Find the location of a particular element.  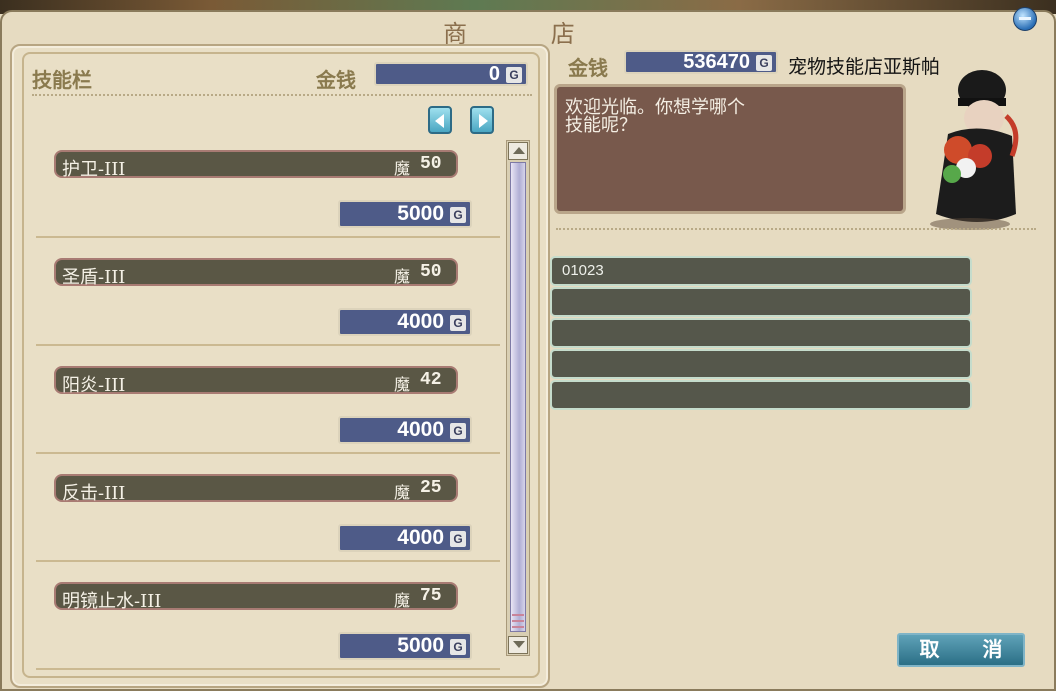

right-money-box: 536470 G is located at coordinates (701, 62).